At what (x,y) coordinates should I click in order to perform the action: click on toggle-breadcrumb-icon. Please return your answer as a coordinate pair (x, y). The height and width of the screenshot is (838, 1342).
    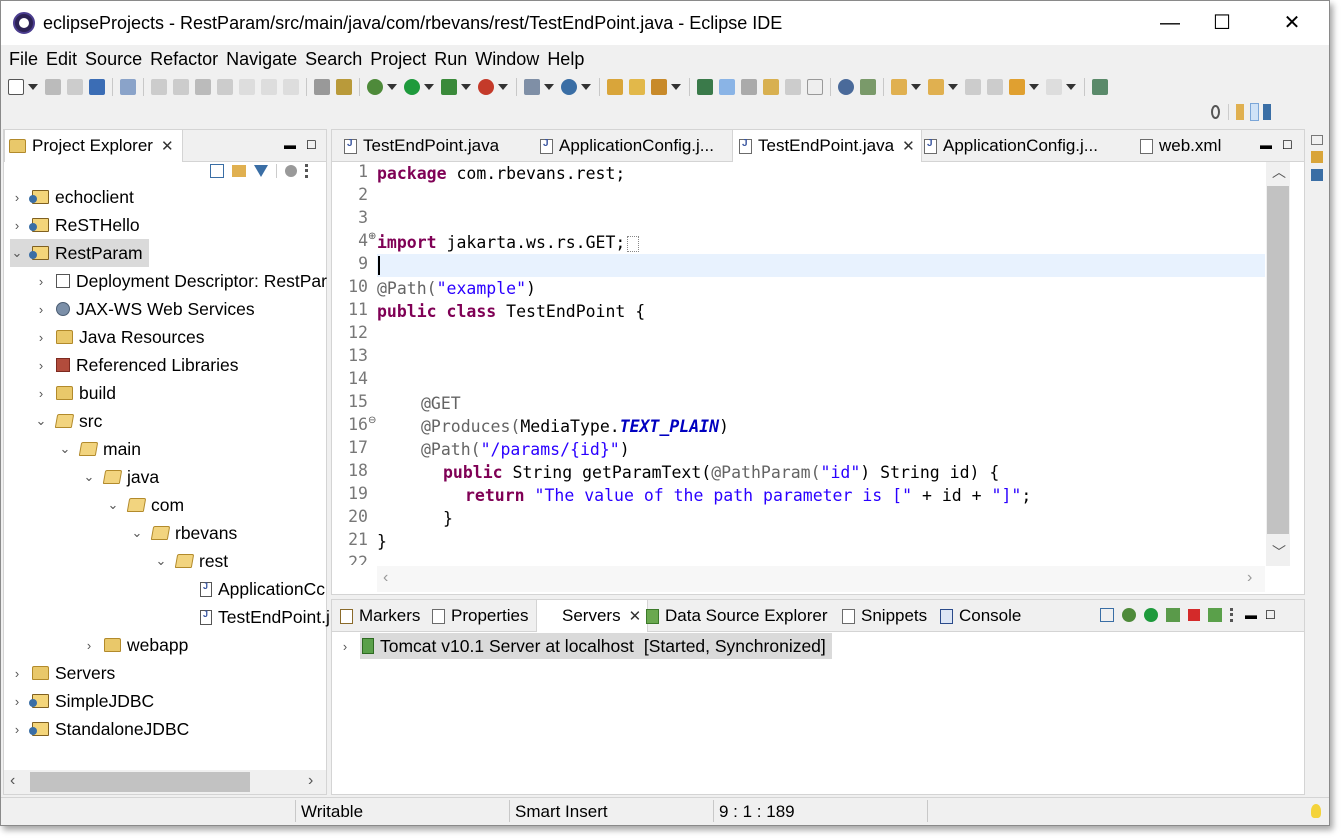
    Looking at the image, I should click on (322, 87).